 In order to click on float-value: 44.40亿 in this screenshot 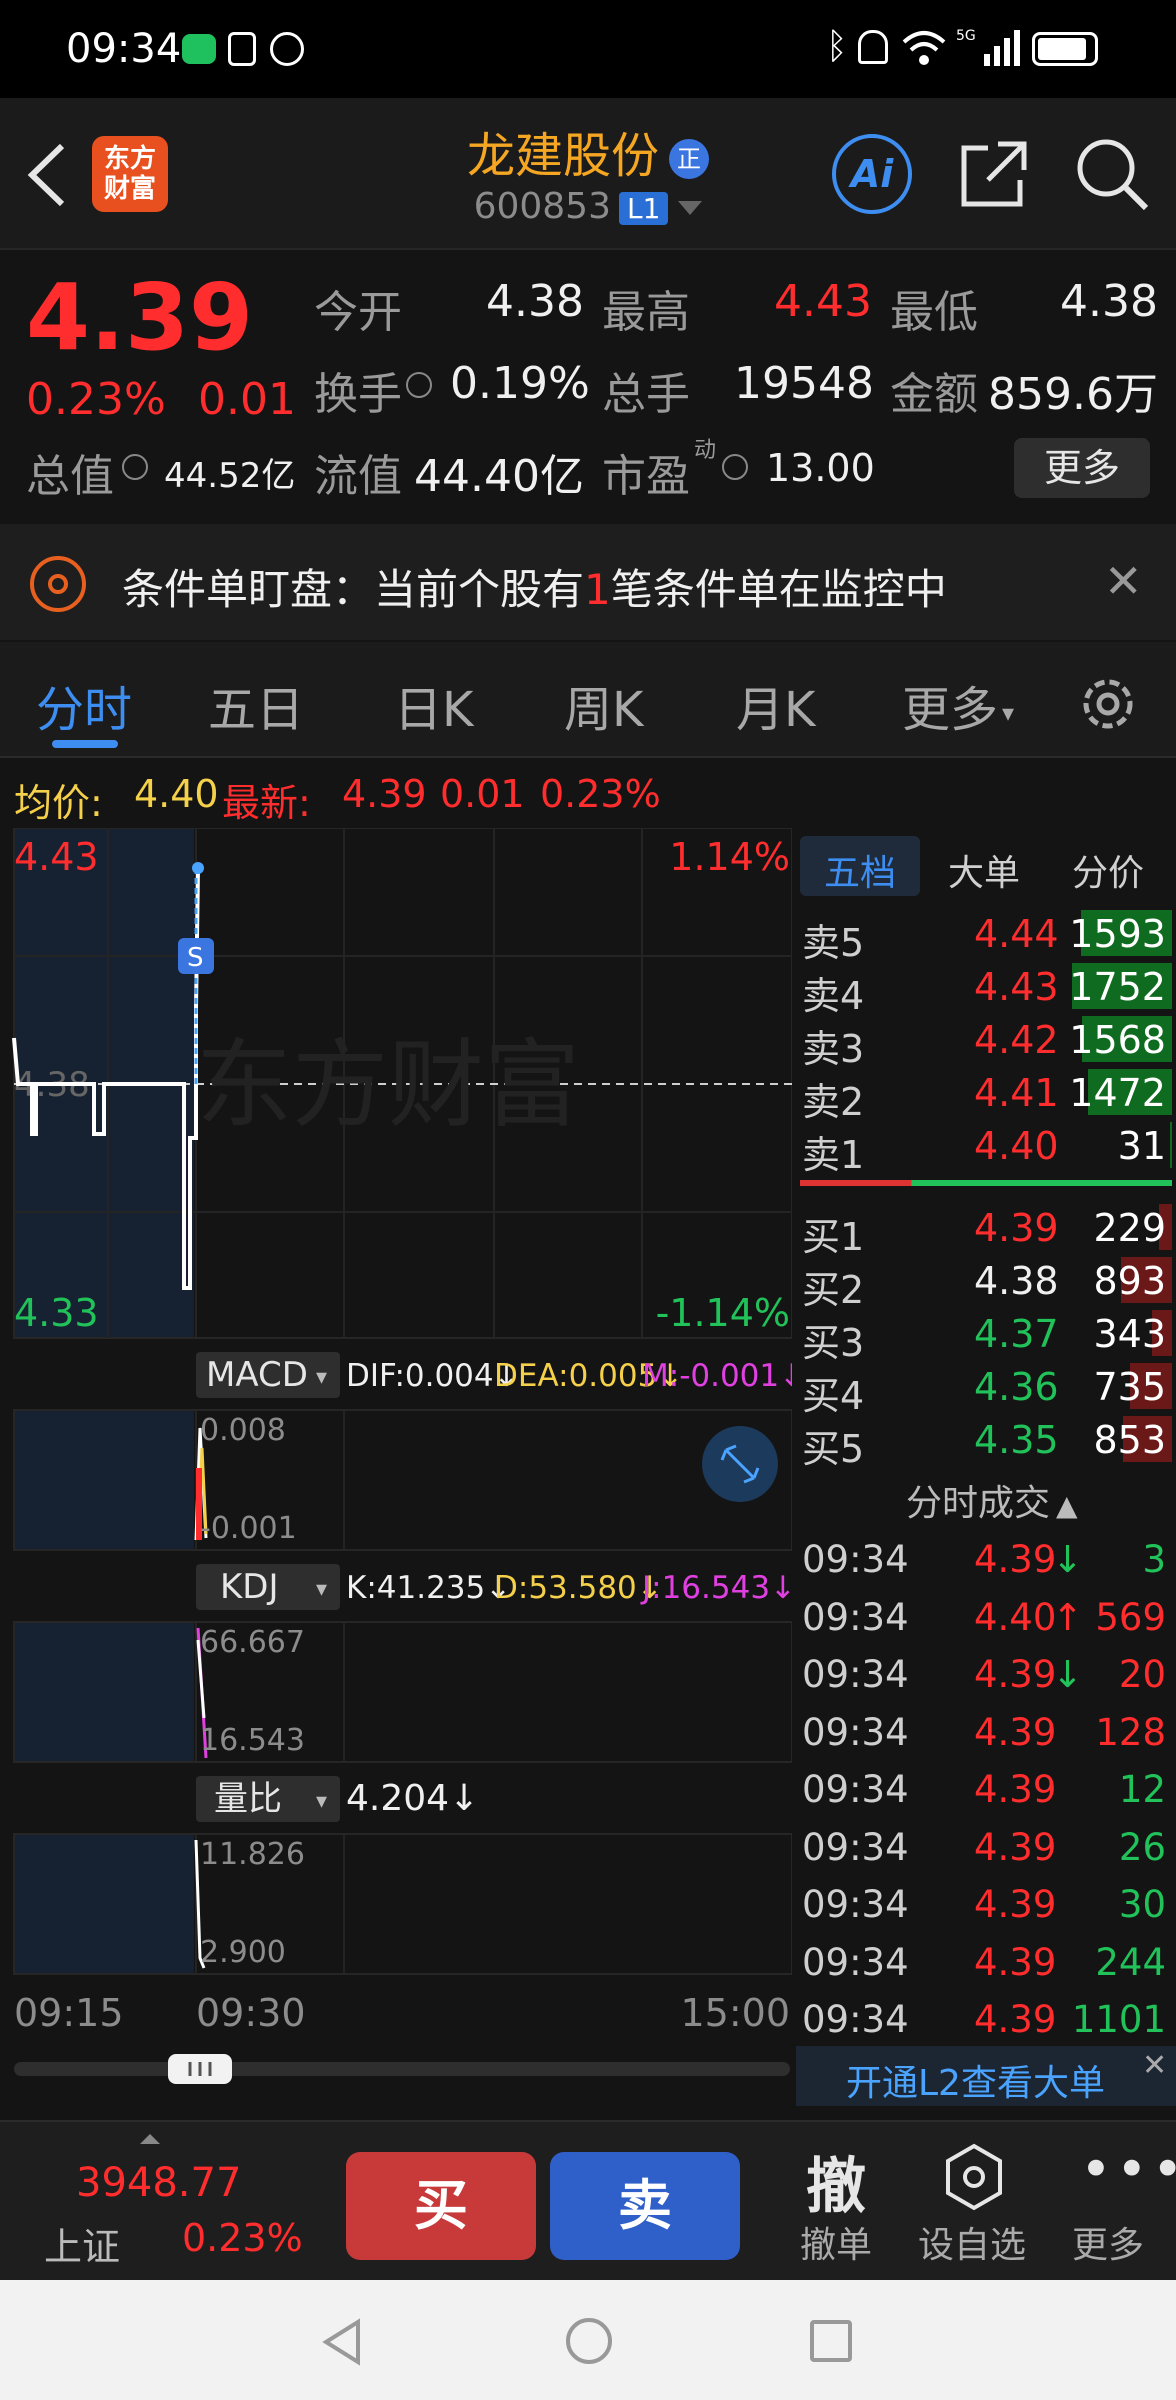, I will do `click(499, 476)`.